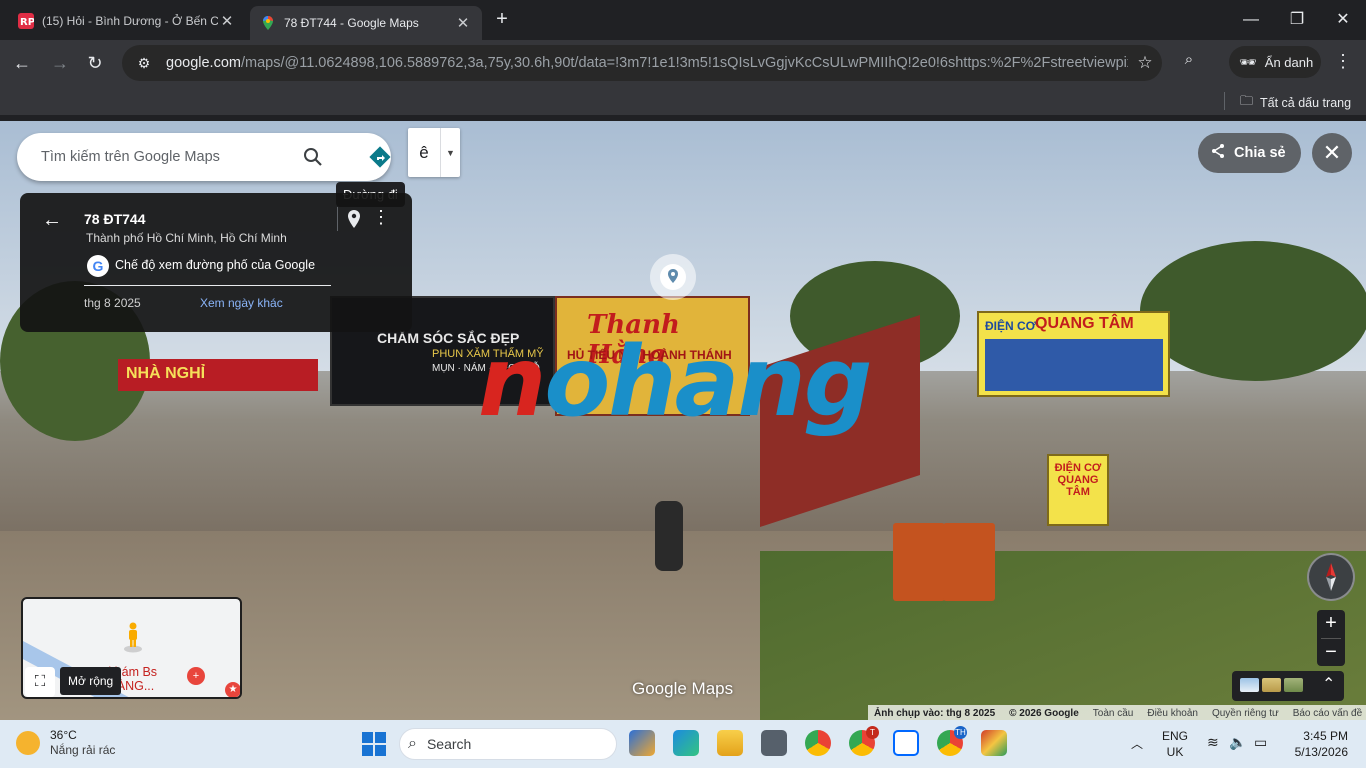 The height and width of the screenshot is (768, 1366). I want to click on motorbike, so click(669, 536).